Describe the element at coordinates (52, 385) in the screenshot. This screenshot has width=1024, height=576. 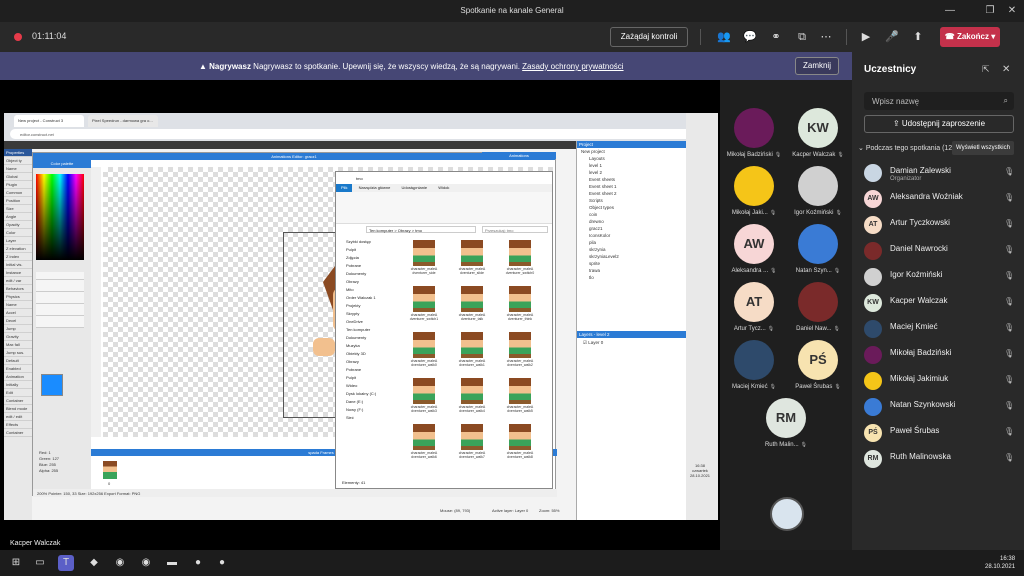
I see `primary-color-swatch` at that location.